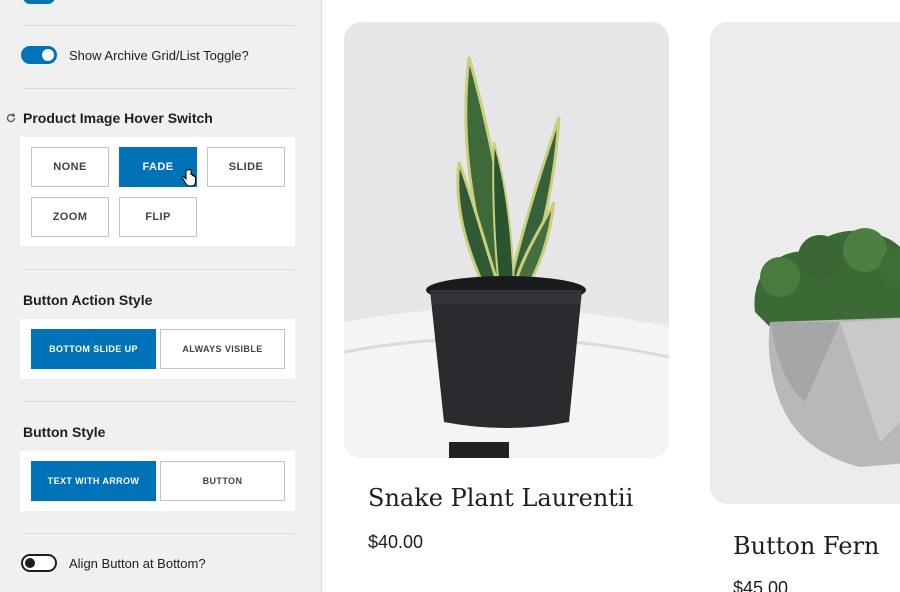  Describe the element at coordinates (137, 563) in the screenshot. I see `align-button-toggle-label: Align Button at Bottom?` at that location.